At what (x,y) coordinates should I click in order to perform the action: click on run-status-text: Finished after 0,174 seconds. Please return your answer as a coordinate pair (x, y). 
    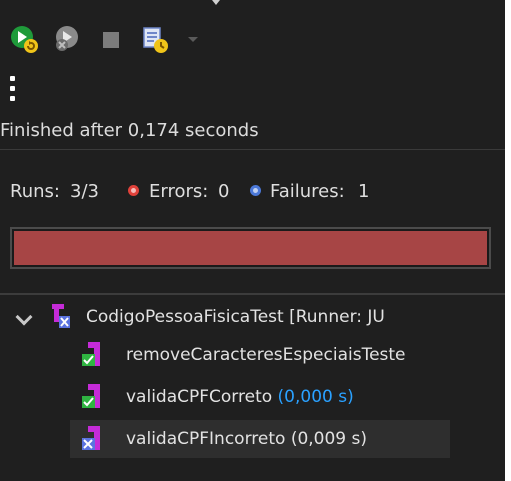
    Looking at the image, I should click on (129, 130).